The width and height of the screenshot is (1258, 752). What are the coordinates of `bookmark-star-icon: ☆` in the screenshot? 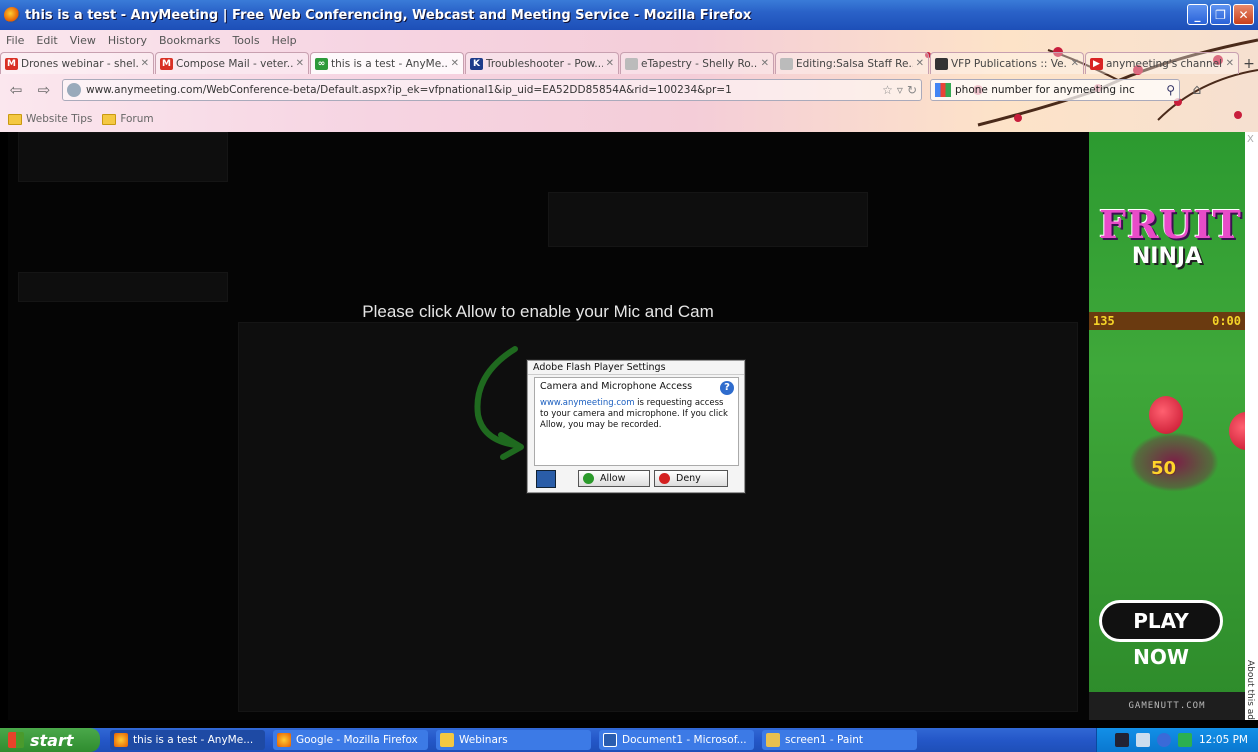 It's located at (887, 90).